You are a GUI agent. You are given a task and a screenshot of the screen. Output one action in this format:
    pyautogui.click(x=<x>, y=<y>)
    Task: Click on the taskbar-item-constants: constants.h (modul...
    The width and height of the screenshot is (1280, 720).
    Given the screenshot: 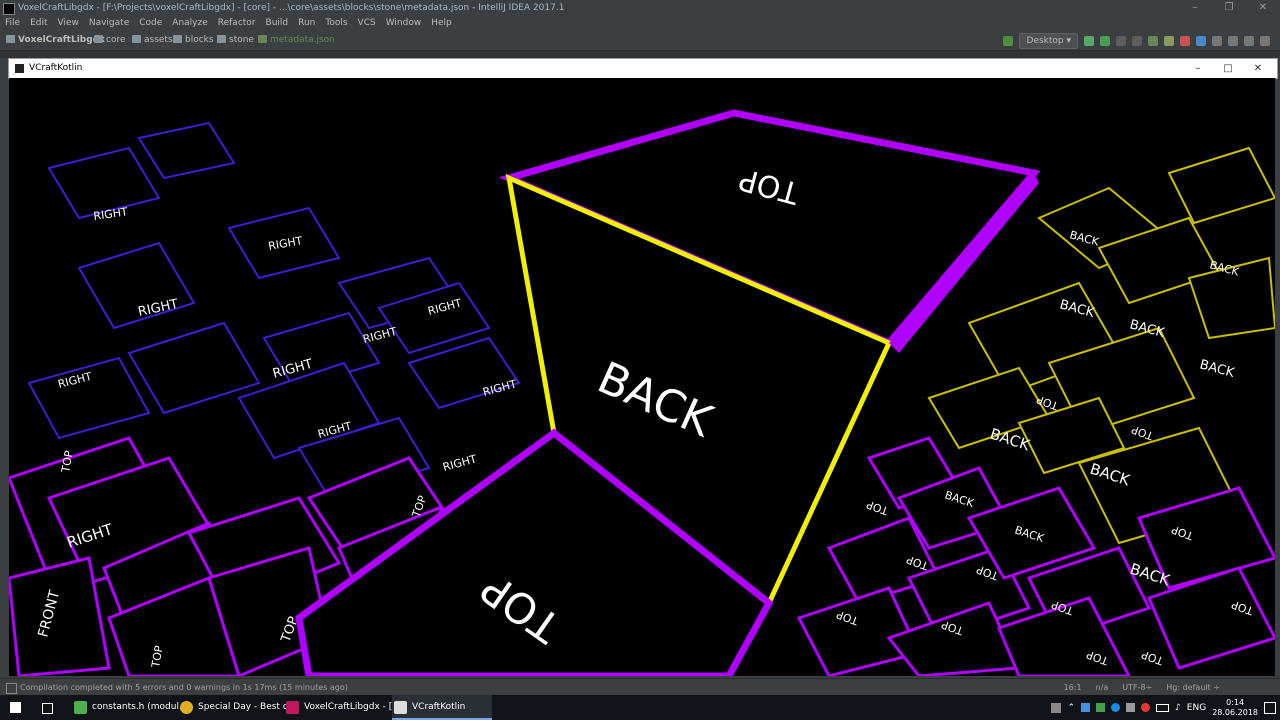 What is the action you would take?
    pyautogui.click(x=132, y=707)
    